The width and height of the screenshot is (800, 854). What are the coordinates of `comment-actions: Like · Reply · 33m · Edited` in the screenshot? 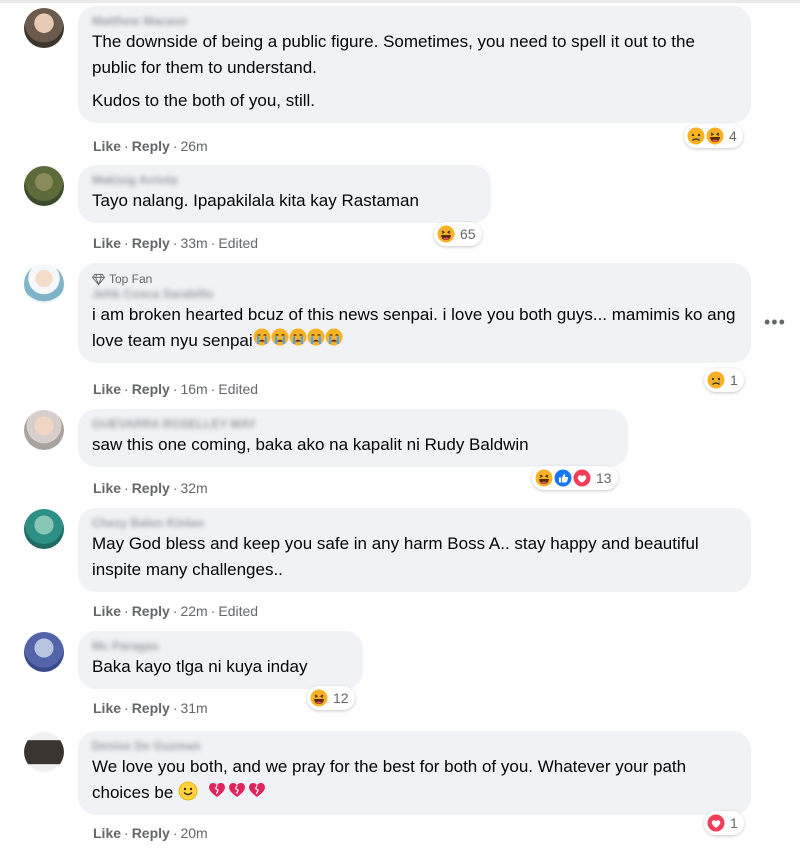 It's located at (176, 243).